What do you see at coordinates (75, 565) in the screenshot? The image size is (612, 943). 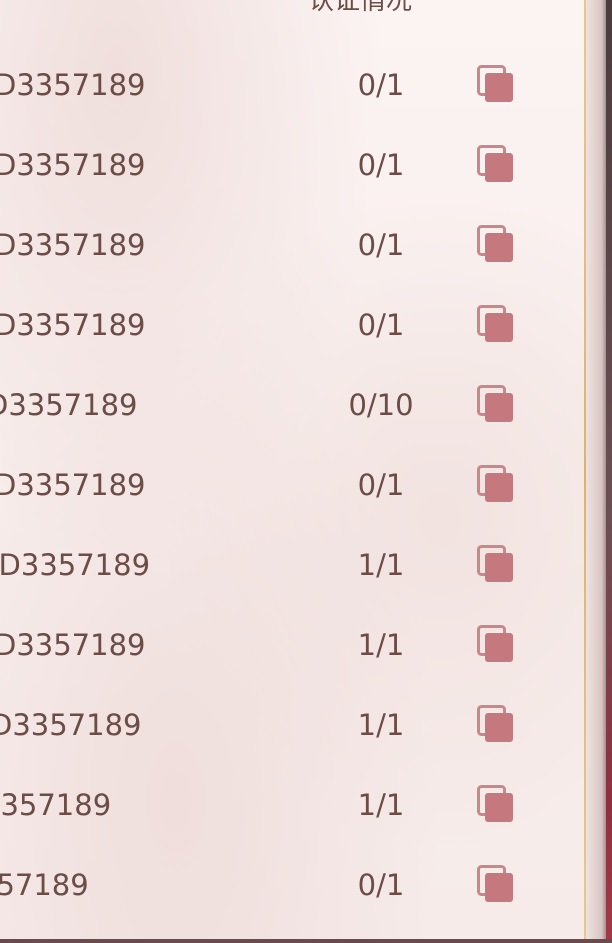 I see `row-id: ID3357189` at bounding box center [75, 565].